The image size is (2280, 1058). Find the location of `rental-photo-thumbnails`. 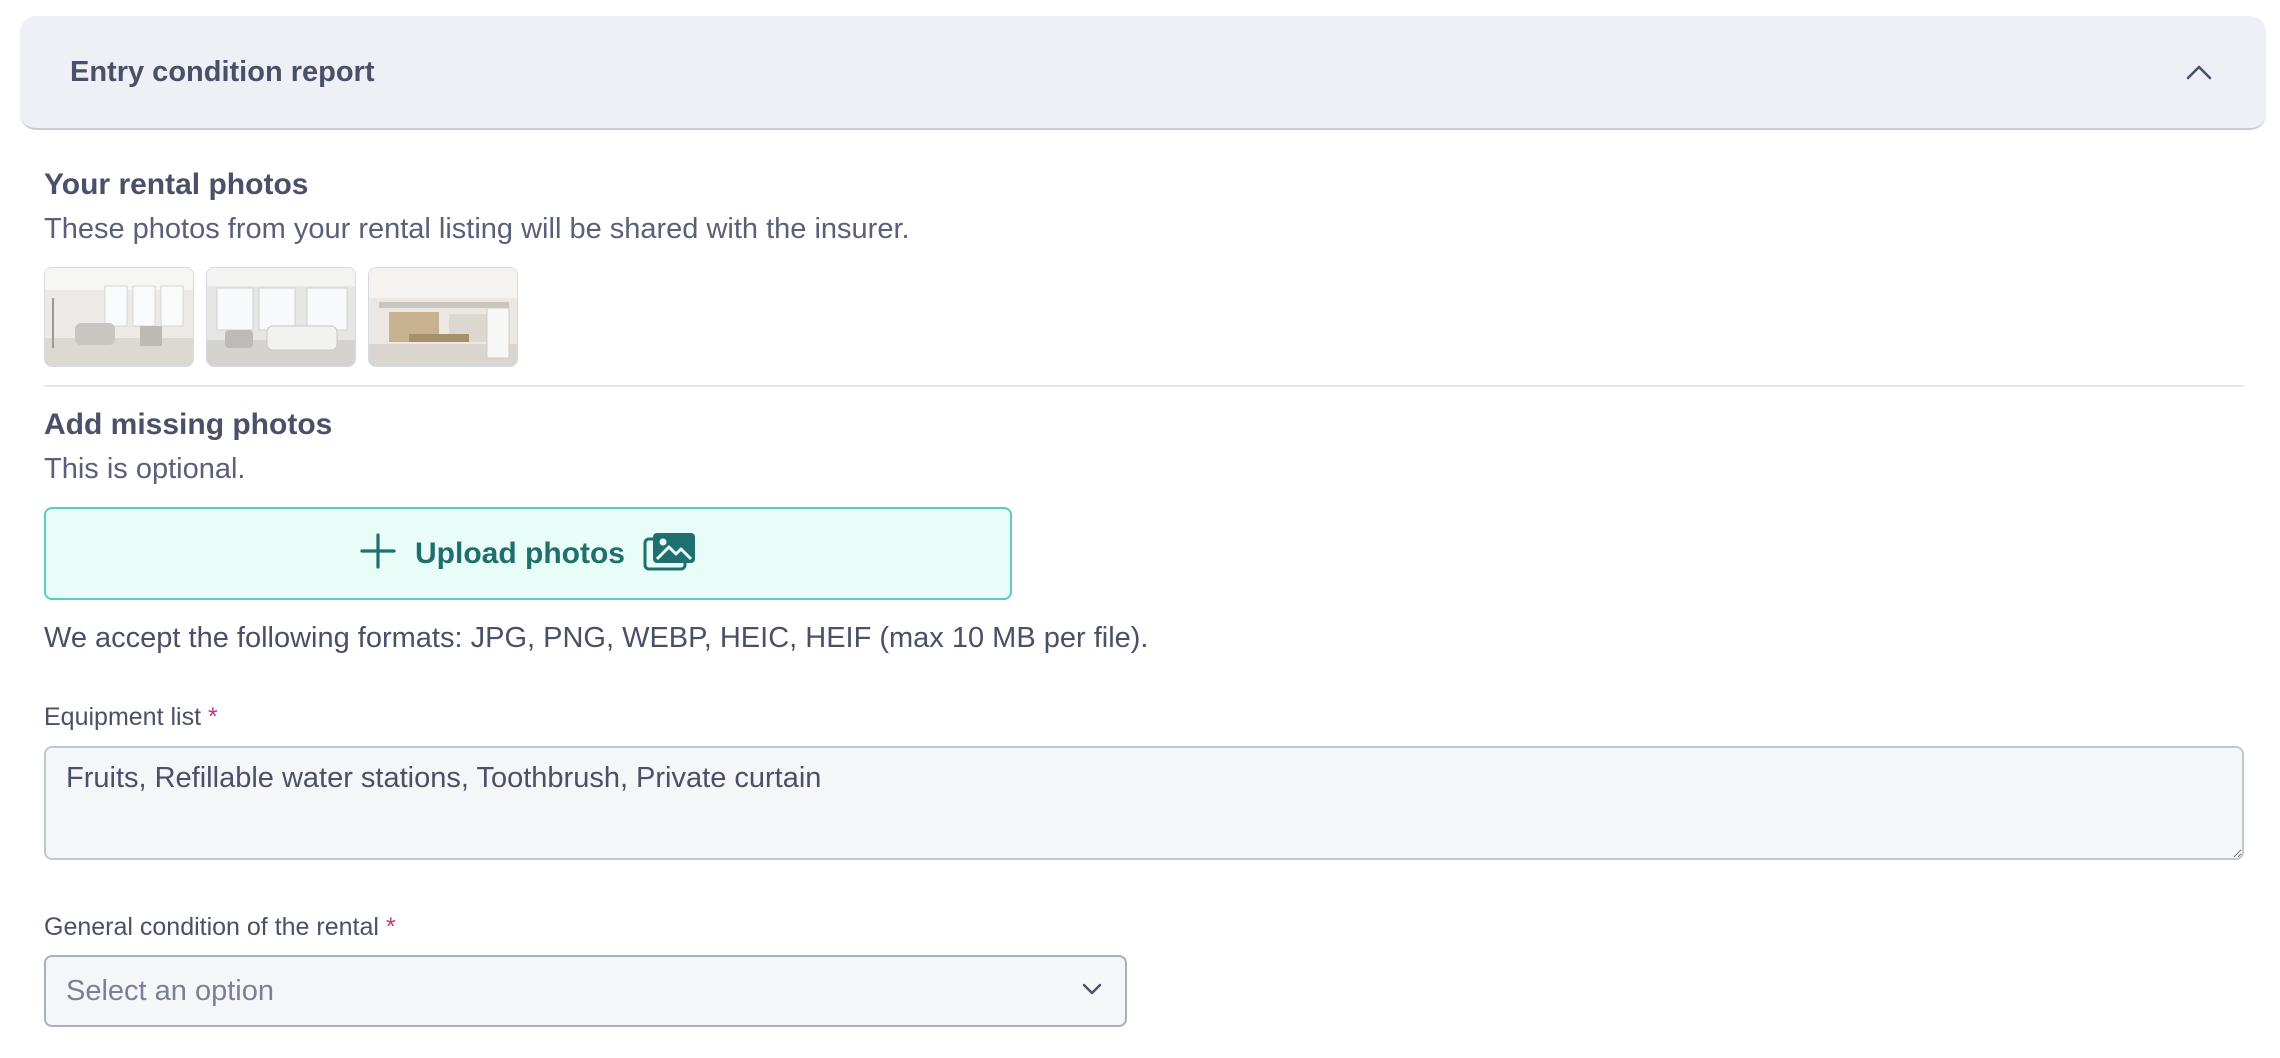

rental-photo-thumbnails is located at coordinates (281, 317).